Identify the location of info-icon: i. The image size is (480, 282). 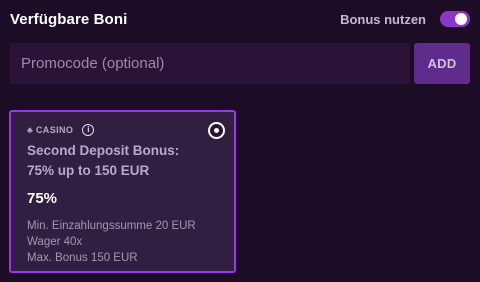
(88, 130).